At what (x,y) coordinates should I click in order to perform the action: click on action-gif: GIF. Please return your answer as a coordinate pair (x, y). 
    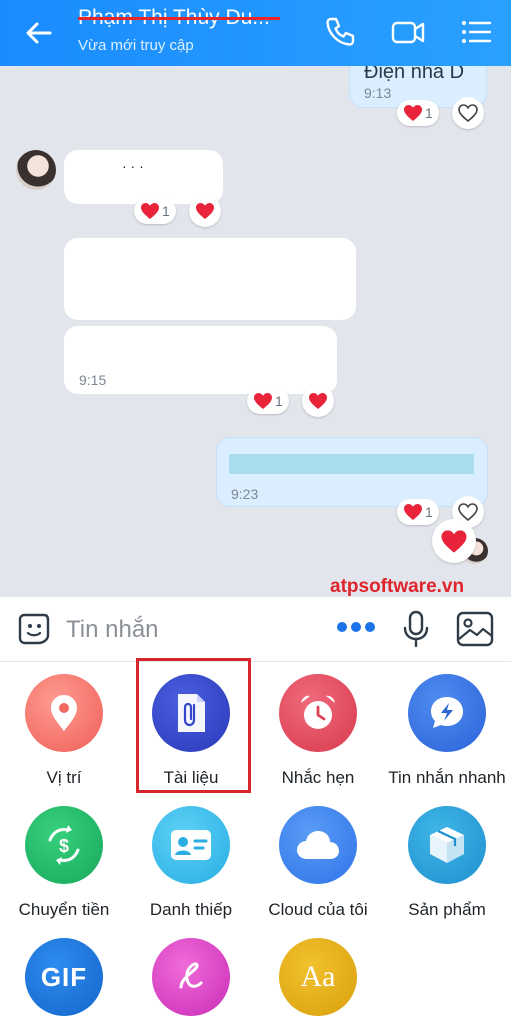
    Looking at the image, I should click on (64, 977).